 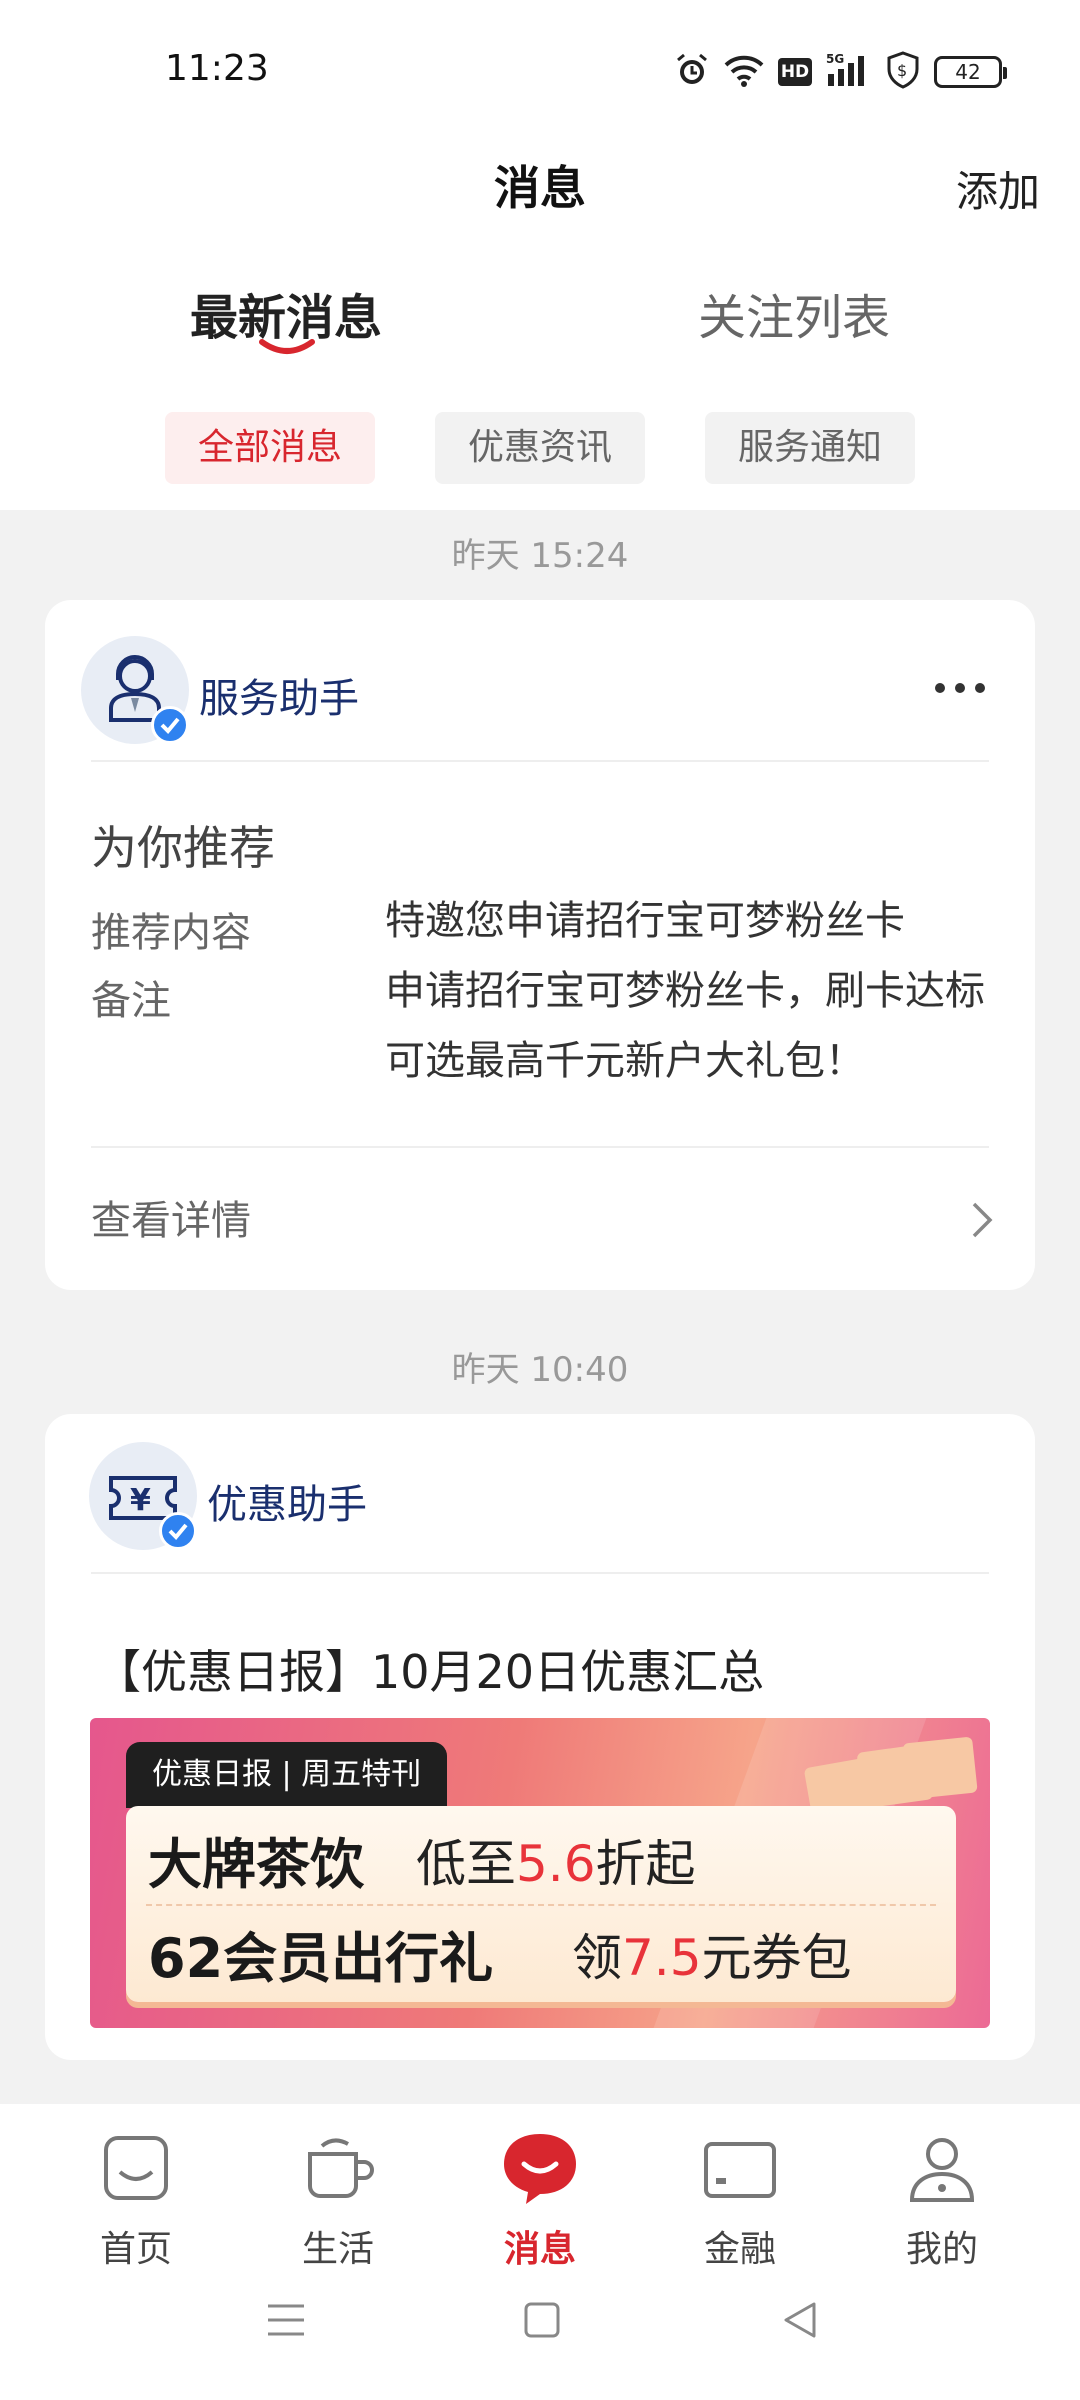 What do you see at coordinates (287, 1775) in the screenshot?
I see `banner-tag: 优惠日报 | 周五特刊` at bounding box center [287, 1775].